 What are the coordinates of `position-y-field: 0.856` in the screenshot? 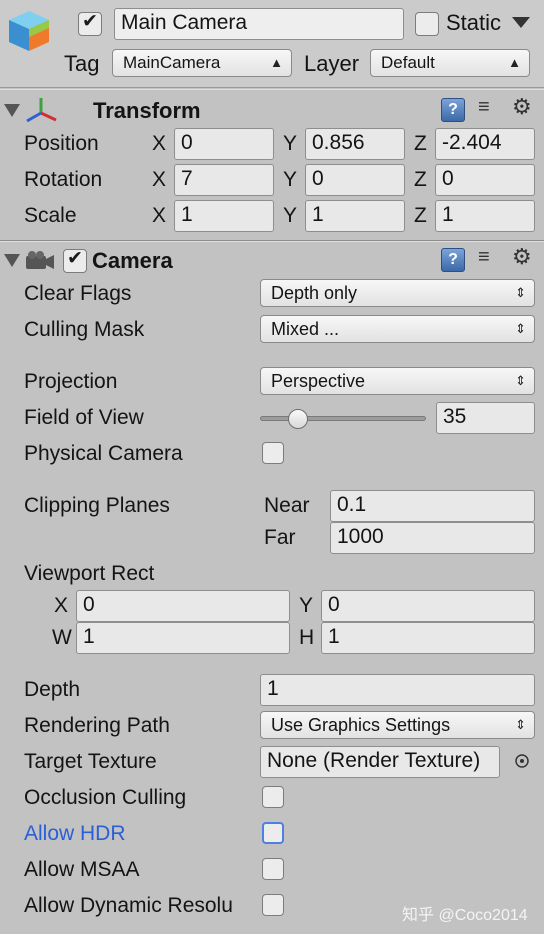 It's located at (355, 144).